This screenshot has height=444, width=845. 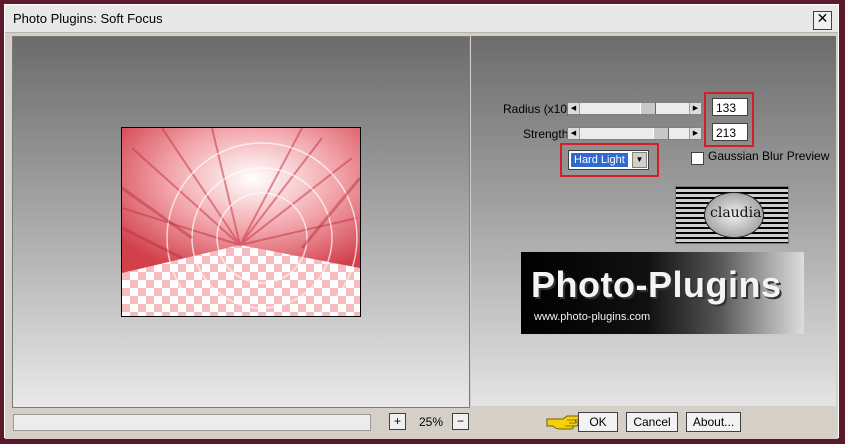 I want to click on strength-slider-thumb, so click(x=661, y=133).